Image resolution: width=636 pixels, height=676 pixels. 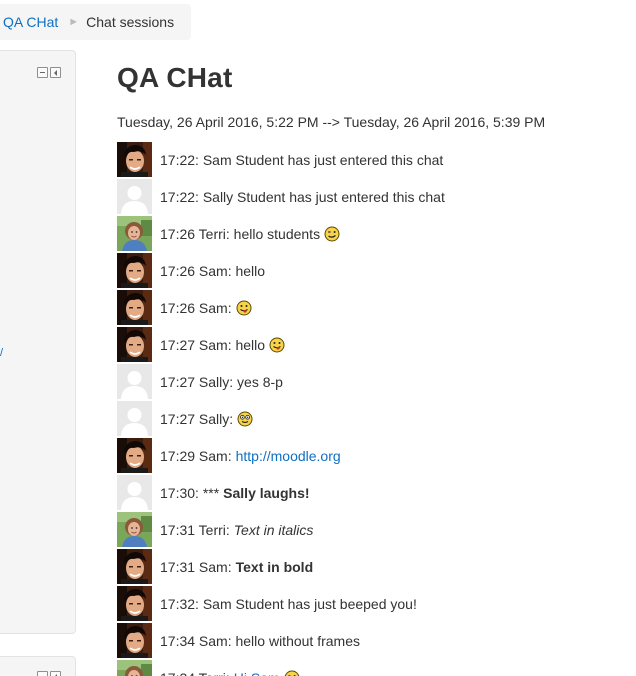 I want to click on chat-message-body: 17:34 Terri: Hi Sam, so click(x=230, y=673).